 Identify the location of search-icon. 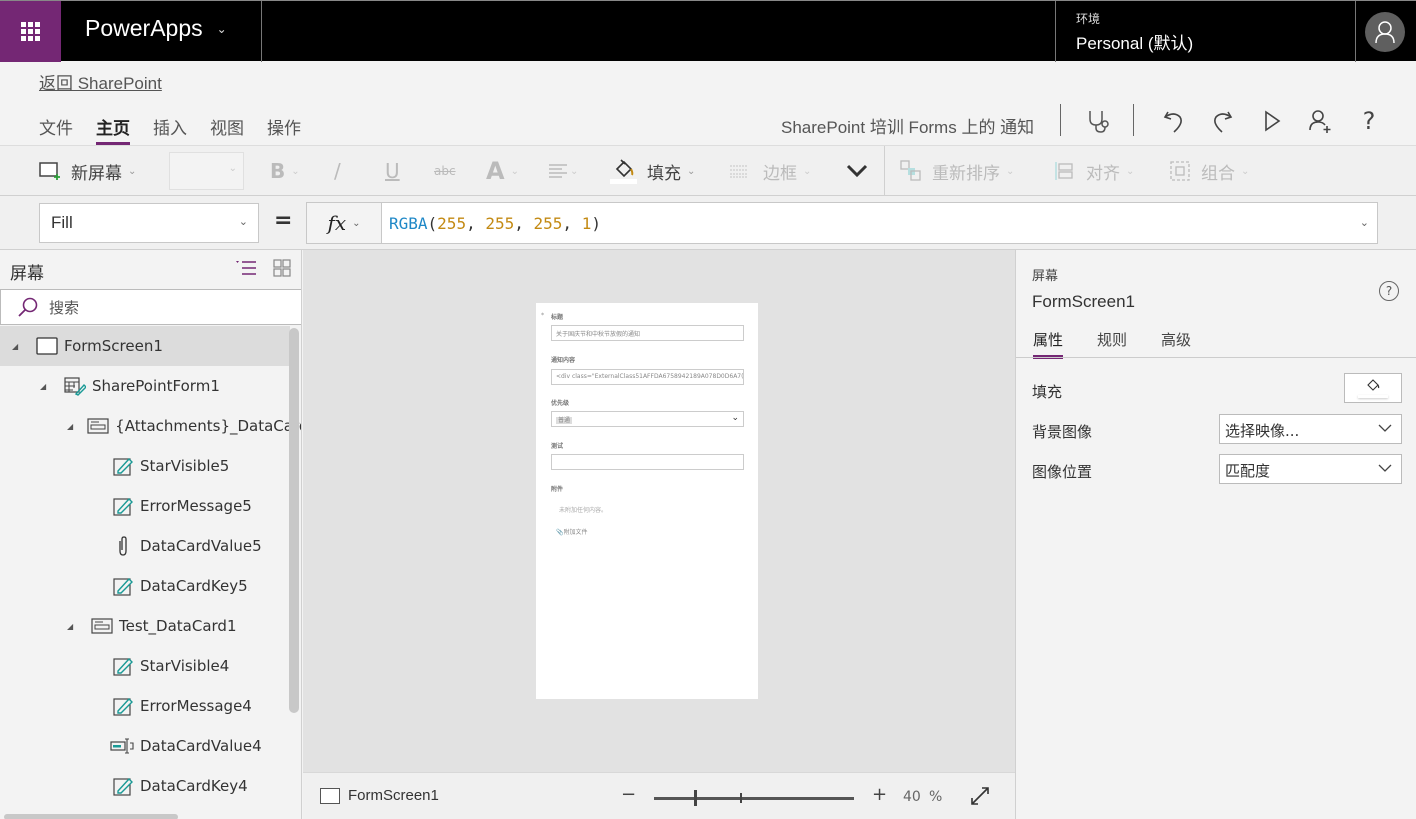
(28, 307).